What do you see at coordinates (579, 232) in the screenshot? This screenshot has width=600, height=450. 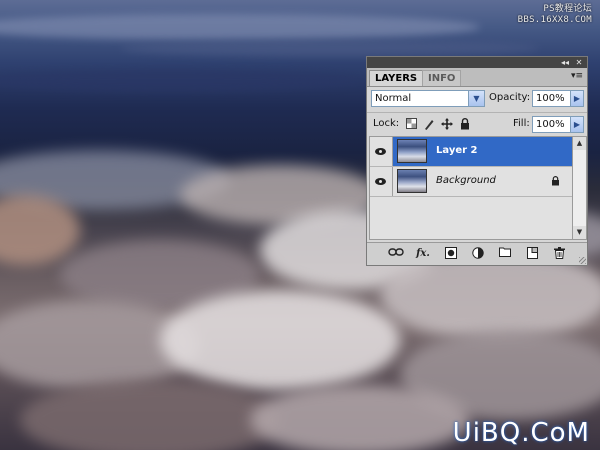 I see `scroll-down-icon: ▼` at bounding box center [579, 232].